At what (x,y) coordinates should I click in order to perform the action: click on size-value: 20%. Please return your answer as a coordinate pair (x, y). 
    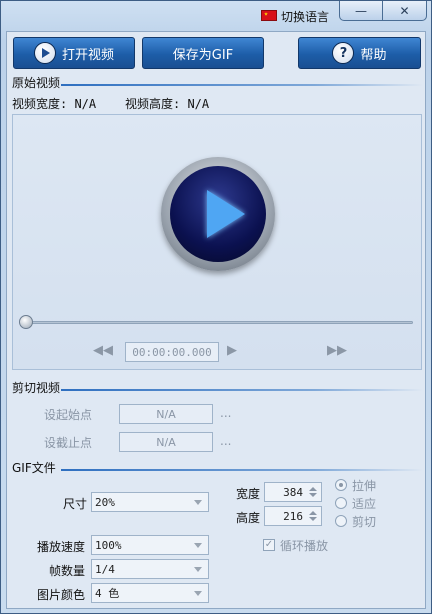
    Looking at the image, I should click on (105, 502).